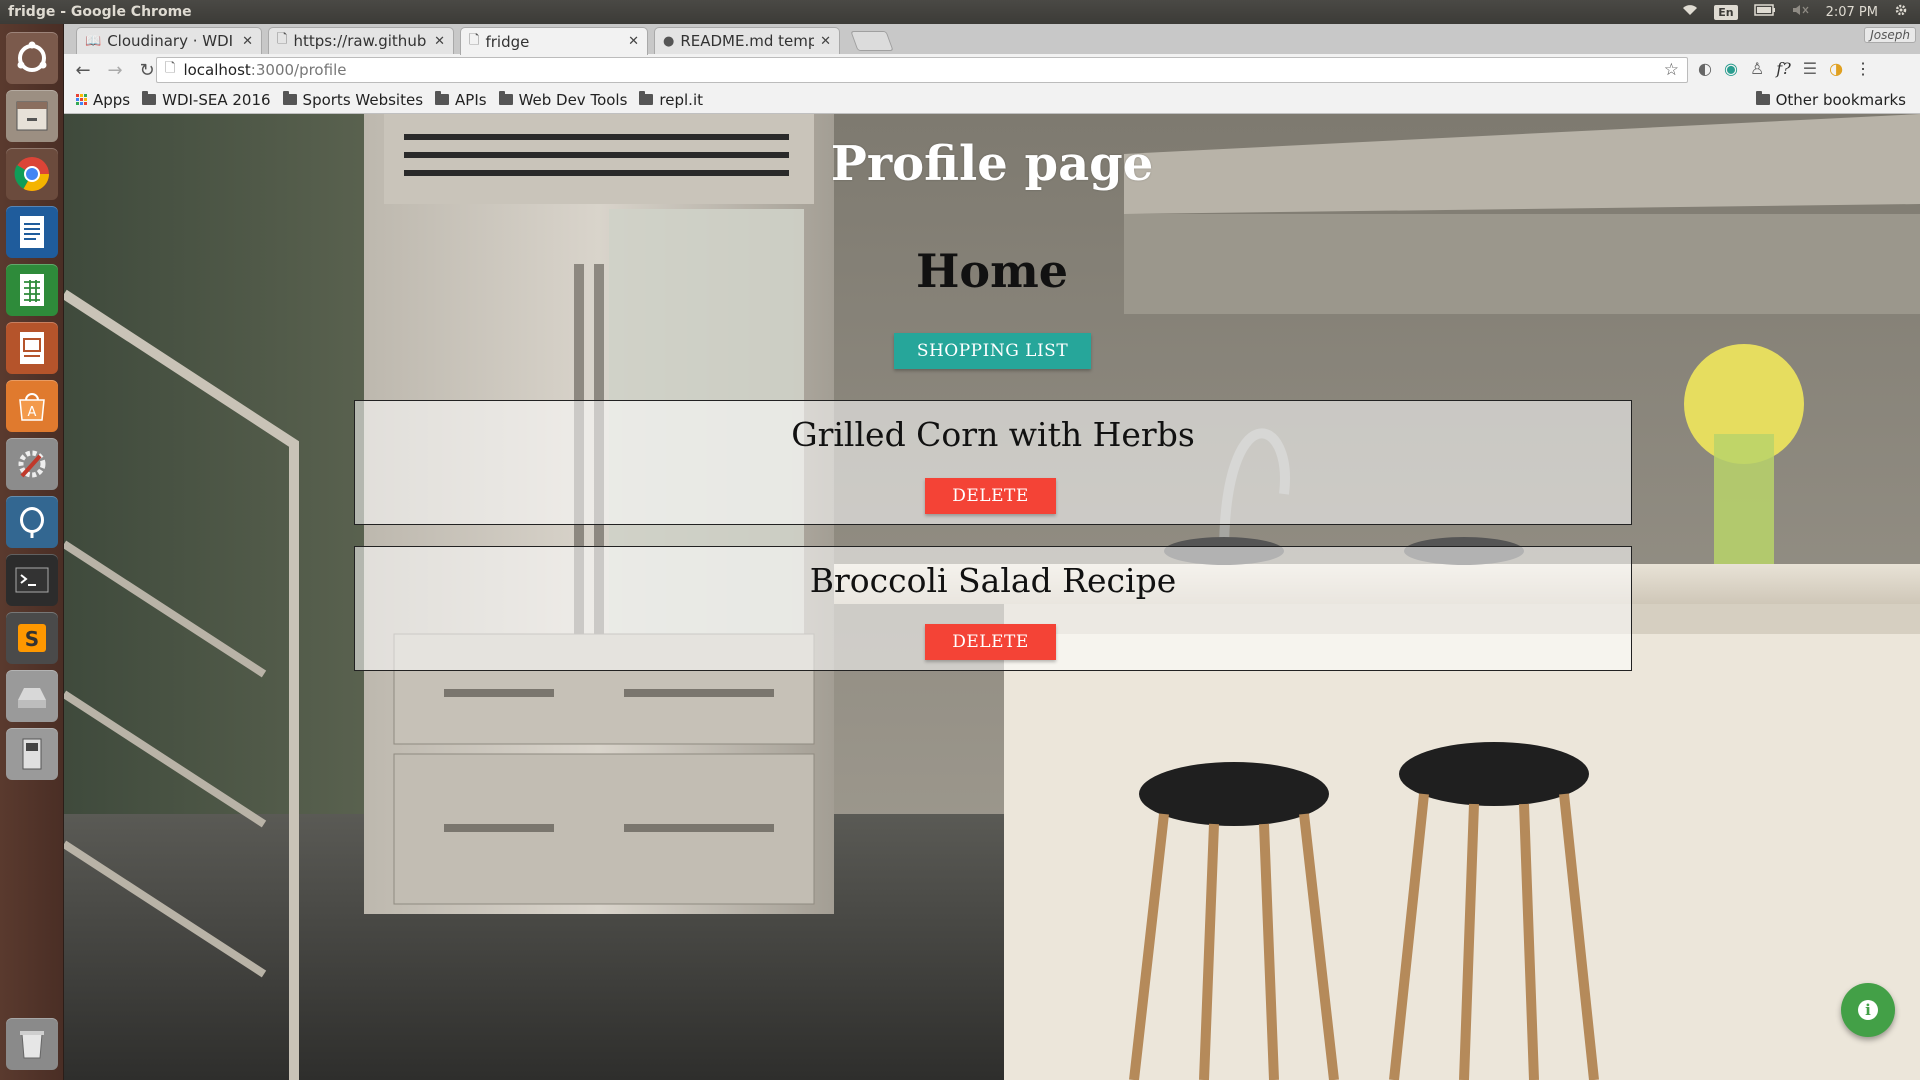  I want to click on bookmark-folder-replit: repl.it, so click(671, 100).